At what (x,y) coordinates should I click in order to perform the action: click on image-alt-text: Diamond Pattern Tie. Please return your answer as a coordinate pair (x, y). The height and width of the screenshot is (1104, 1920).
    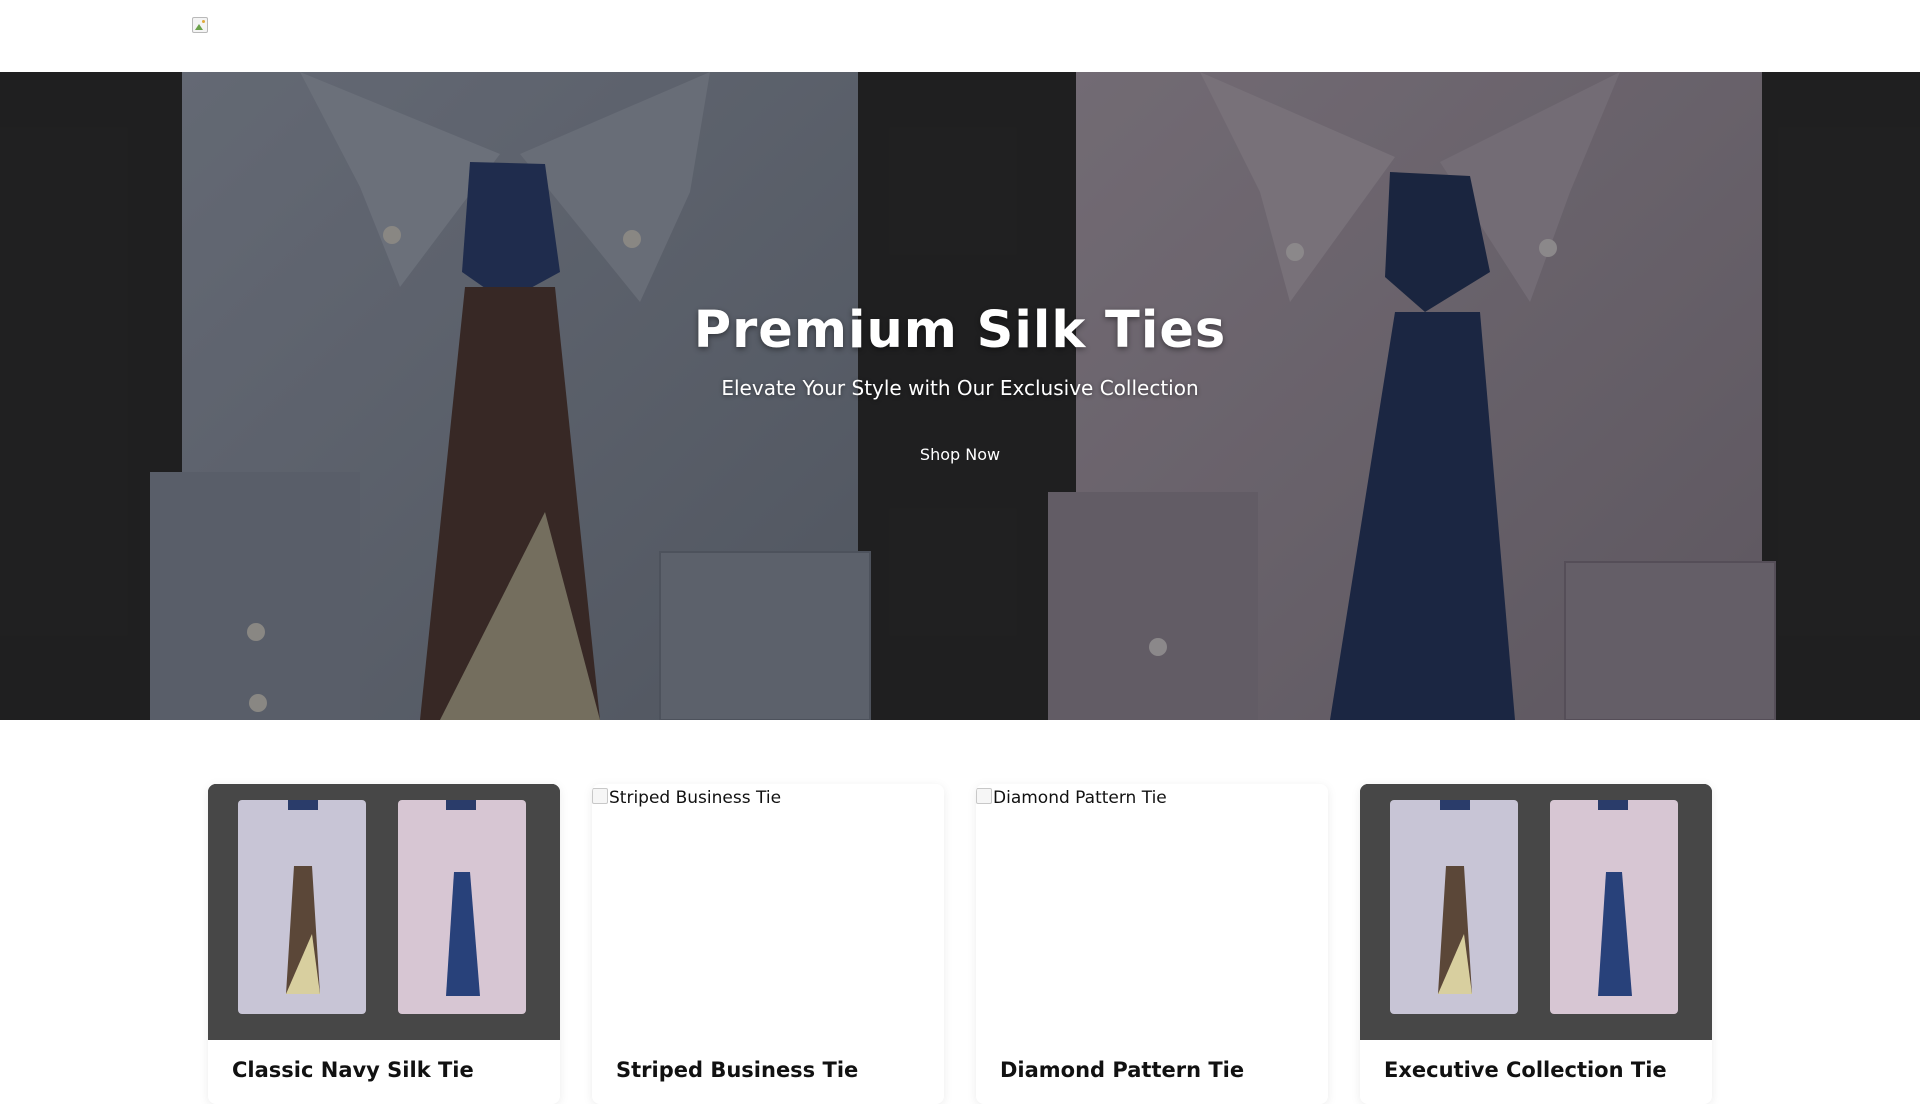
    Looking at the image, I should click on (1071, 798).